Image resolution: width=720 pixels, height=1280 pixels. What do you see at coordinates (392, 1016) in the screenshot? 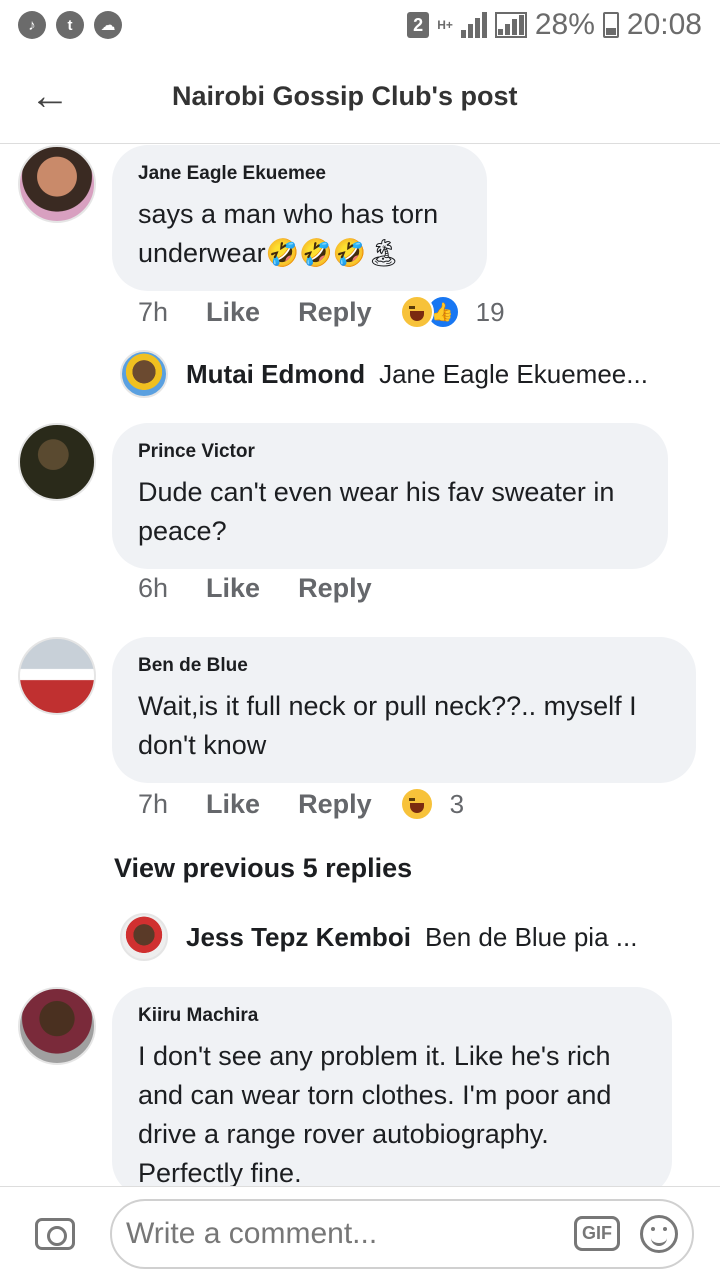
I see `comment-author: Kiiru Machira` at bounding box center [392, 1016].